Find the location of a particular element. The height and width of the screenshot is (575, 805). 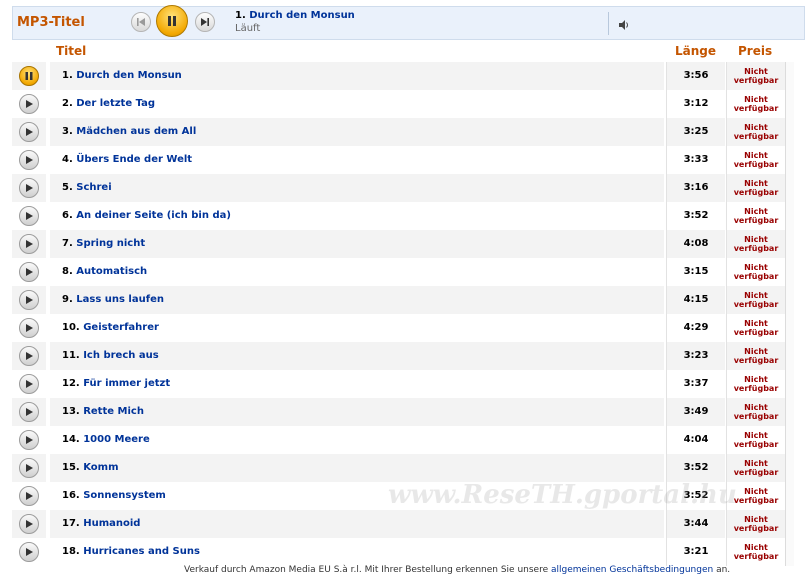

track-row: 5. Schrei 3:16 Nicht verfügbar is located at coordinates (408, 188).